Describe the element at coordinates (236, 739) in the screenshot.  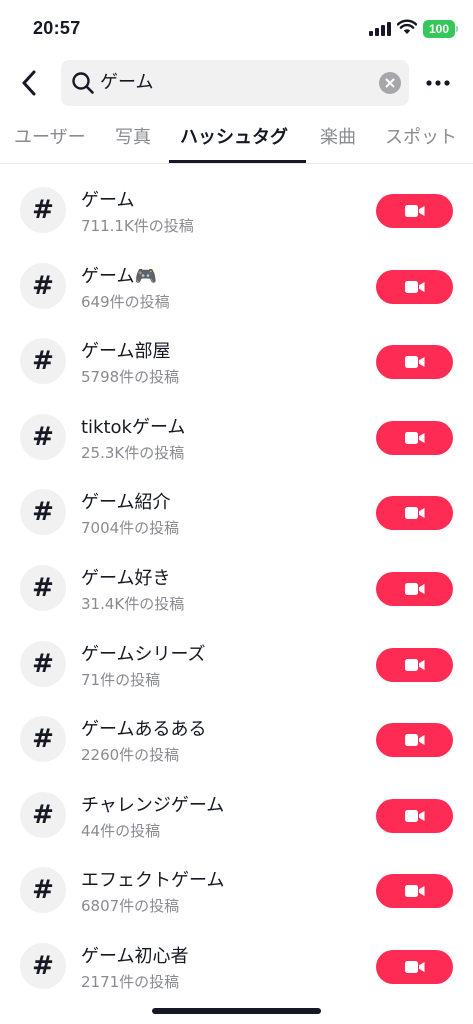
I see `hashtag-row: # ゲームあるある 2260件の投稿` at that location.